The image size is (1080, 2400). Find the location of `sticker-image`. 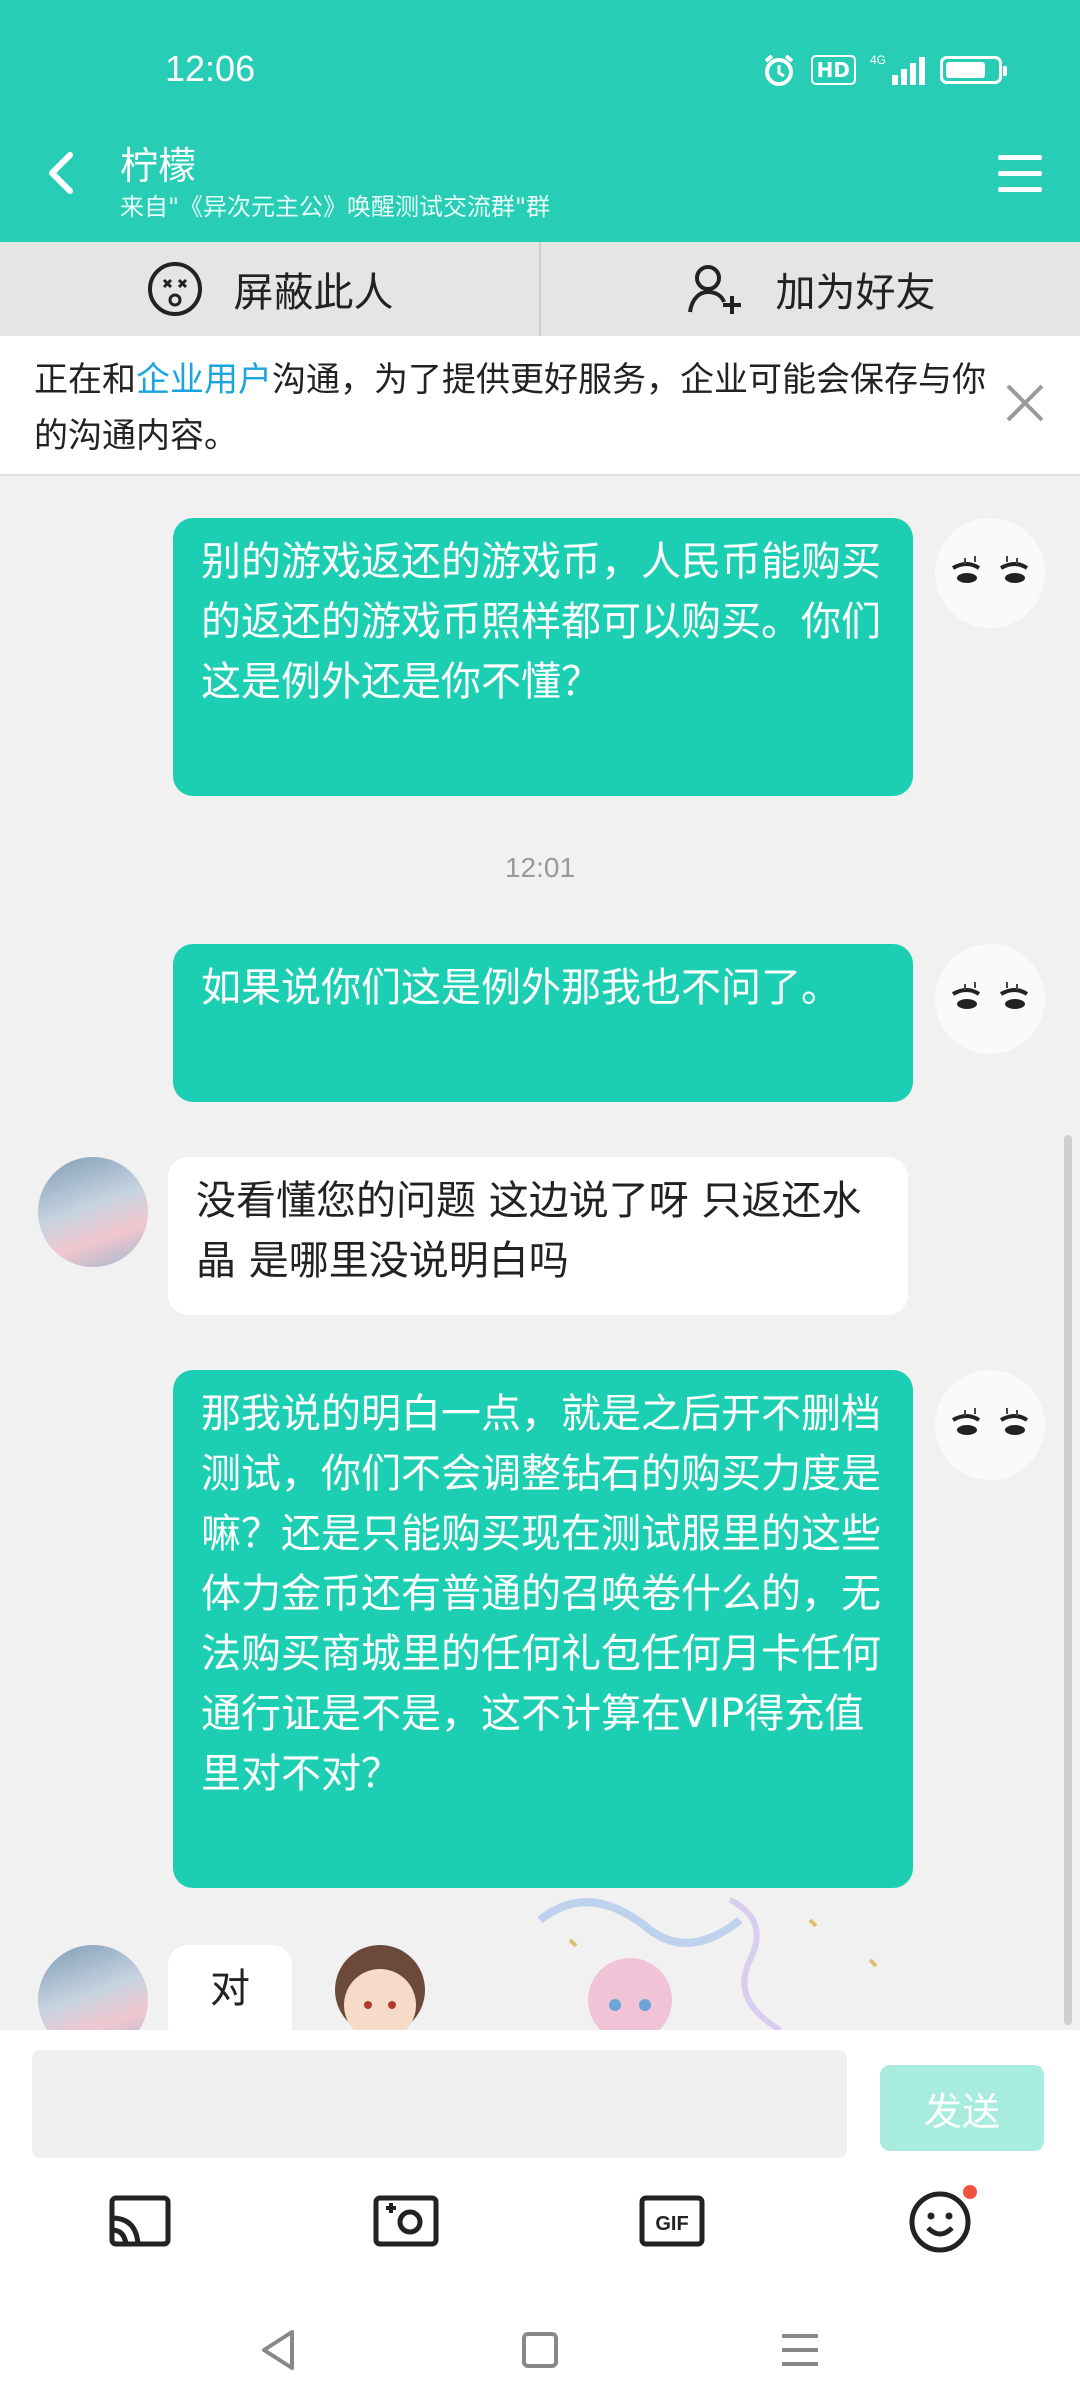

sticker-image is located at coordinates (606, 1969).